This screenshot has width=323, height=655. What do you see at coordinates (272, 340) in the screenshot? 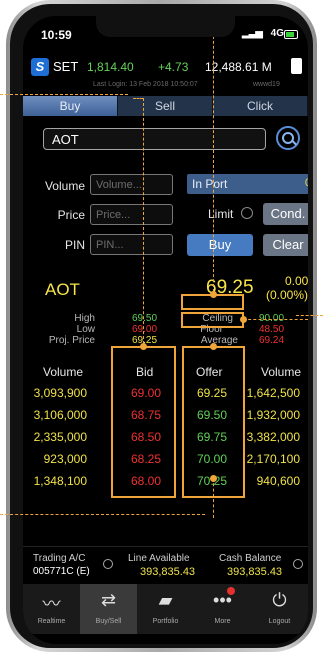
I see `average-value: 69.24` at bounding box center [272, 340].